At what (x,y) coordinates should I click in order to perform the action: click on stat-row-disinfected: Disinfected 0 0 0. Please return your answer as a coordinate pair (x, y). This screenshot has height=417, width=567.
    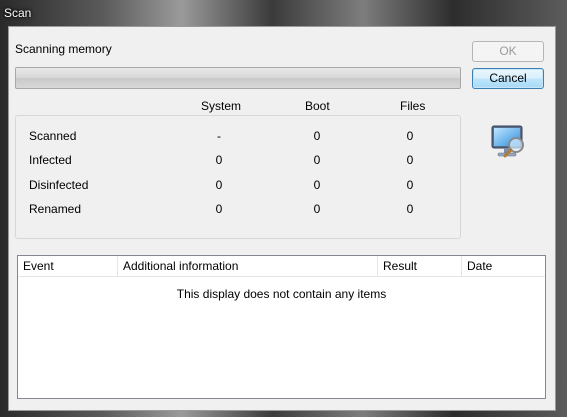
    Looking at the image, I should click on (238, 188).